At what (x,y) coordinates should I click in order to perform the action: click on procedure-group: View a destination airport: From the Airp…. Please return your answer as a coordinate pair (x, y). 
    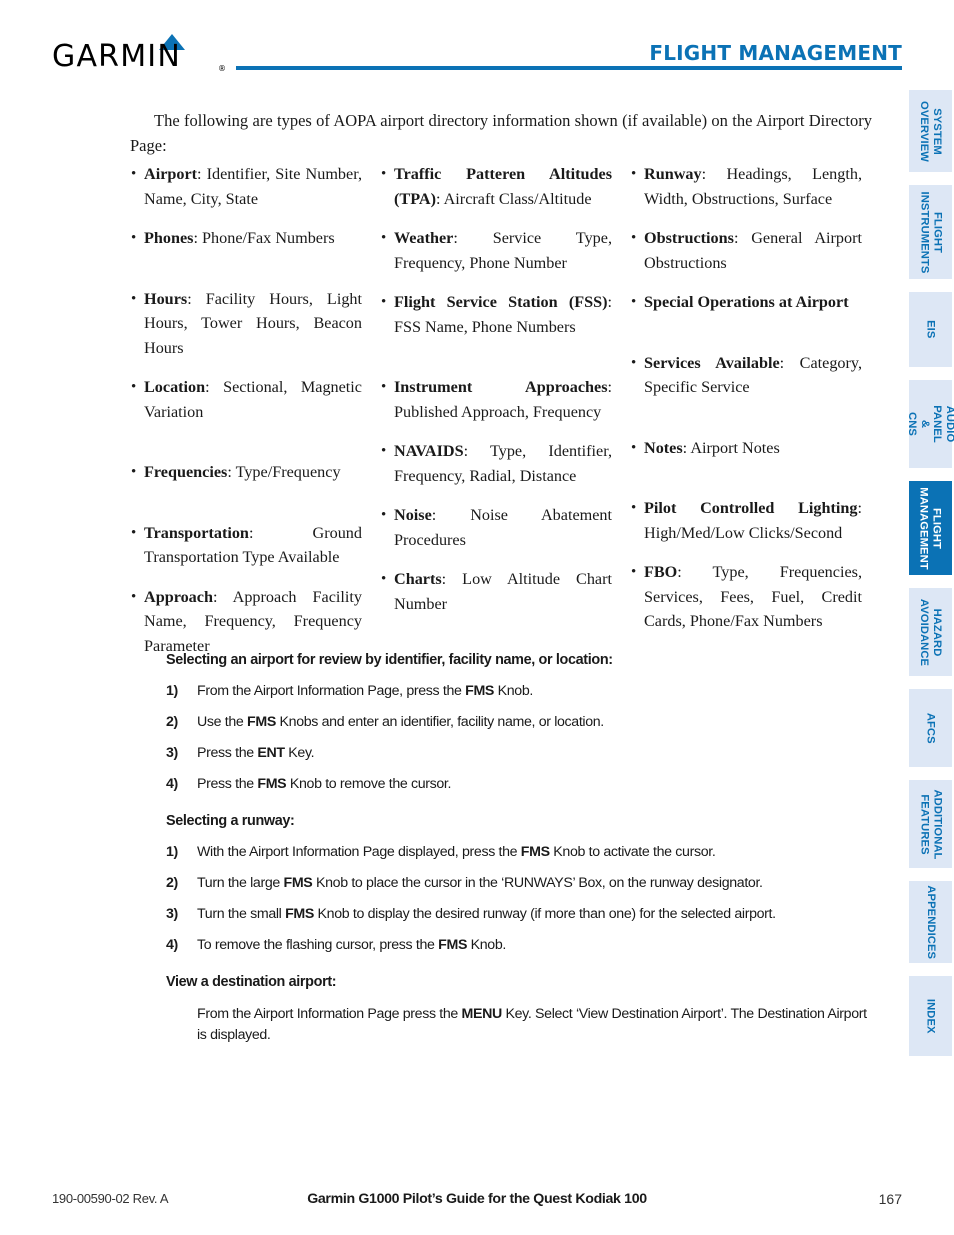
    Looking at the image, I should click on (519, 1010).